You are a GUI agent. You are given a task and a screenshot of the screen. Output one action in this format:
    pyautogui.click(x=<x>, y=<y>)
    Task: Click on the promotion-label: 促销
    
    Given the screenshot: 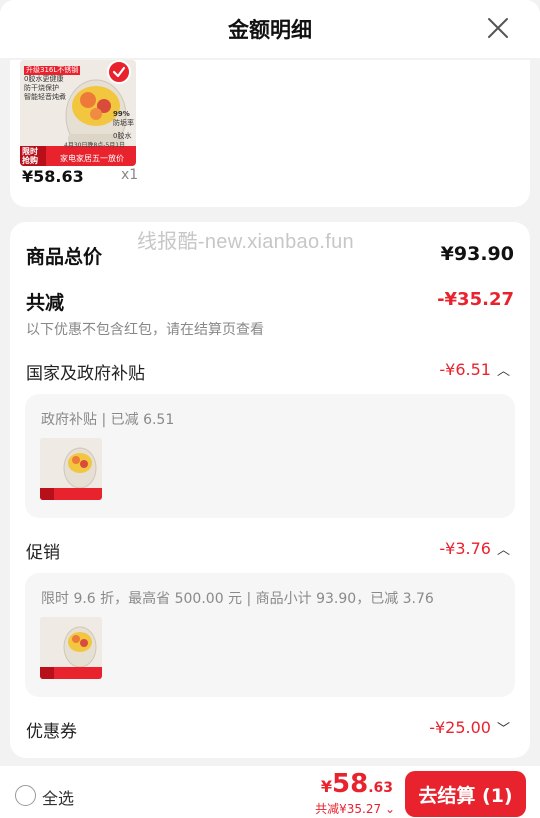 What is the action you would take?
    pyautogui.click(x=43, y=553)
    